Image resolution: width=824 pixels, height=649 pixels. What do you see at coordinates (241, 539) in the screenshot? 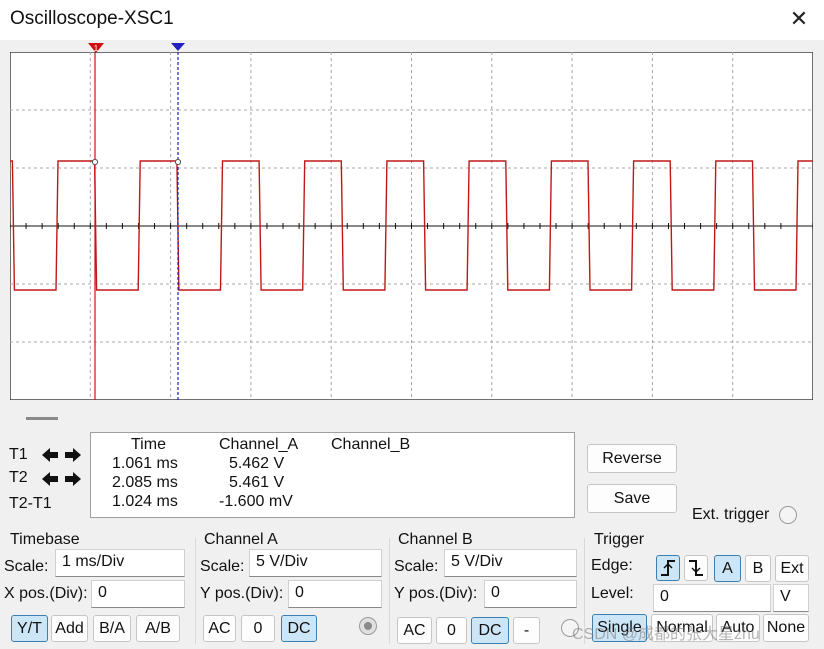
I see `channel-a-title: Channel A` at bounding box center [241, 539].